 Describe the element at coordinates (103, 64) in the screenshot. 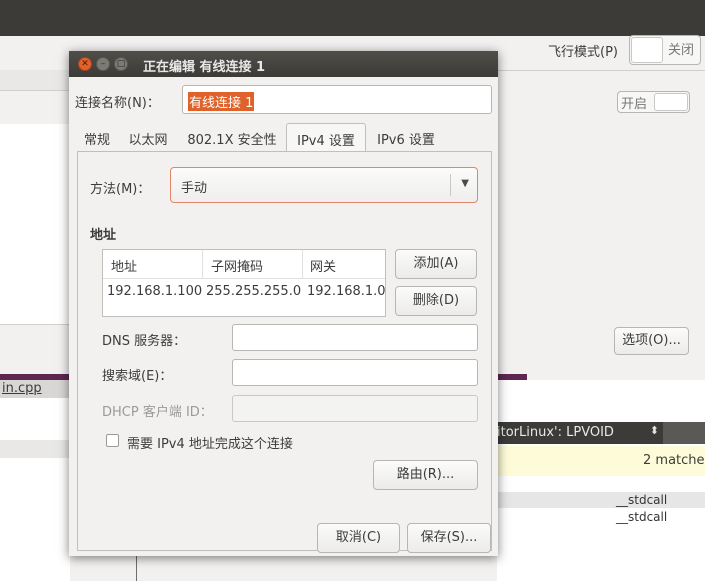

I see `minimize-icon: –` at that location.